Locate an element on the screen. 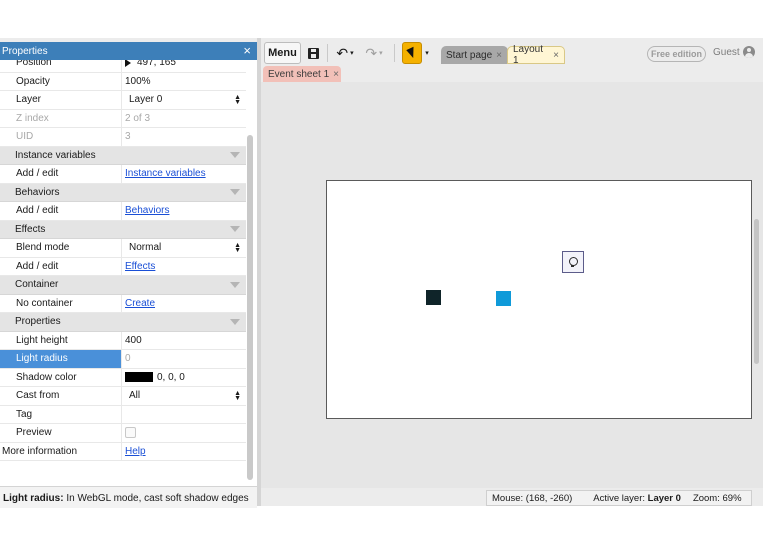 Image resolution: width=763 pixels, height=541 pixels. sprite-dark-square is located at coordinates (433, 297).